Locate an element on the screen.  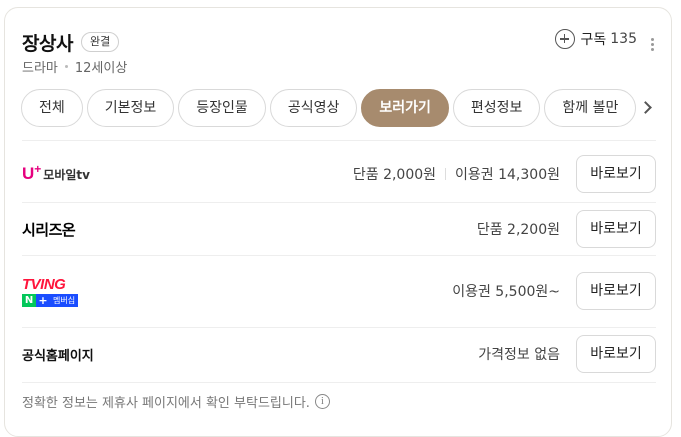
rating-label: 12세이상 is located at coordinates (101, 68).